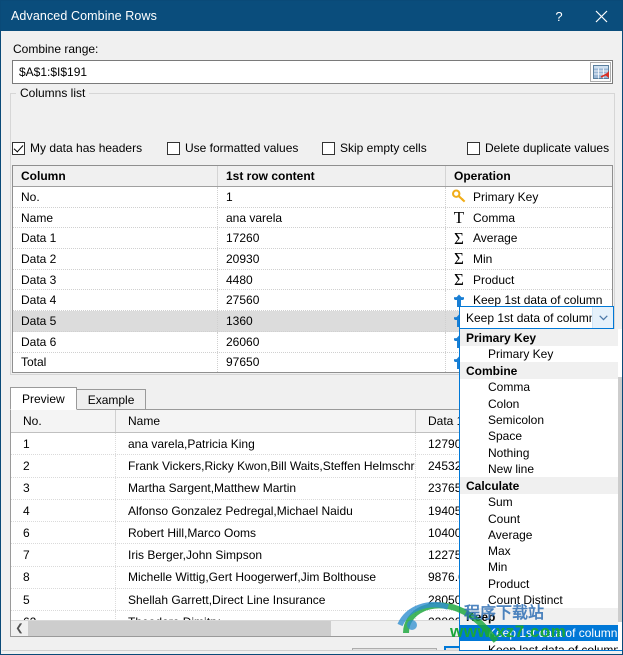 This screenshot has height=655, width=623. Describe the element at coordinates (56, 49) in the screenshot. I see `combine-range-label: Combine range:` at that location.